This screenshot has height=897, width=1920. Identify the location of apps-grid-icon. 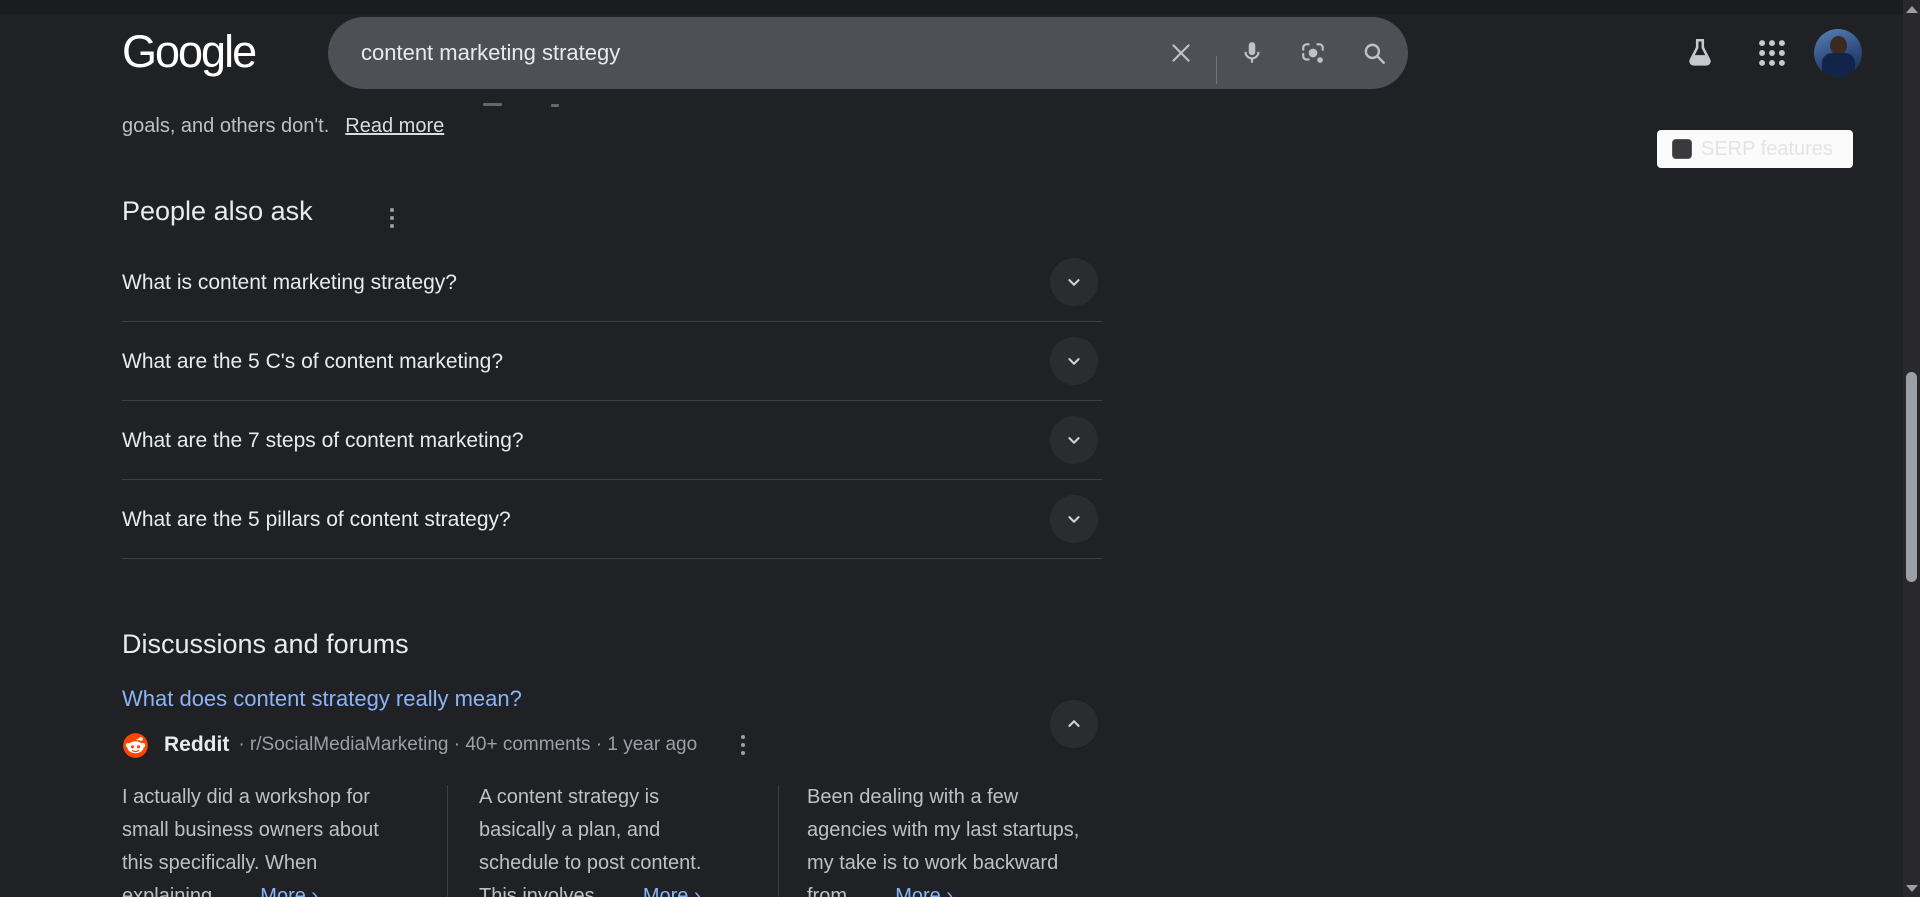
(1772, 53).